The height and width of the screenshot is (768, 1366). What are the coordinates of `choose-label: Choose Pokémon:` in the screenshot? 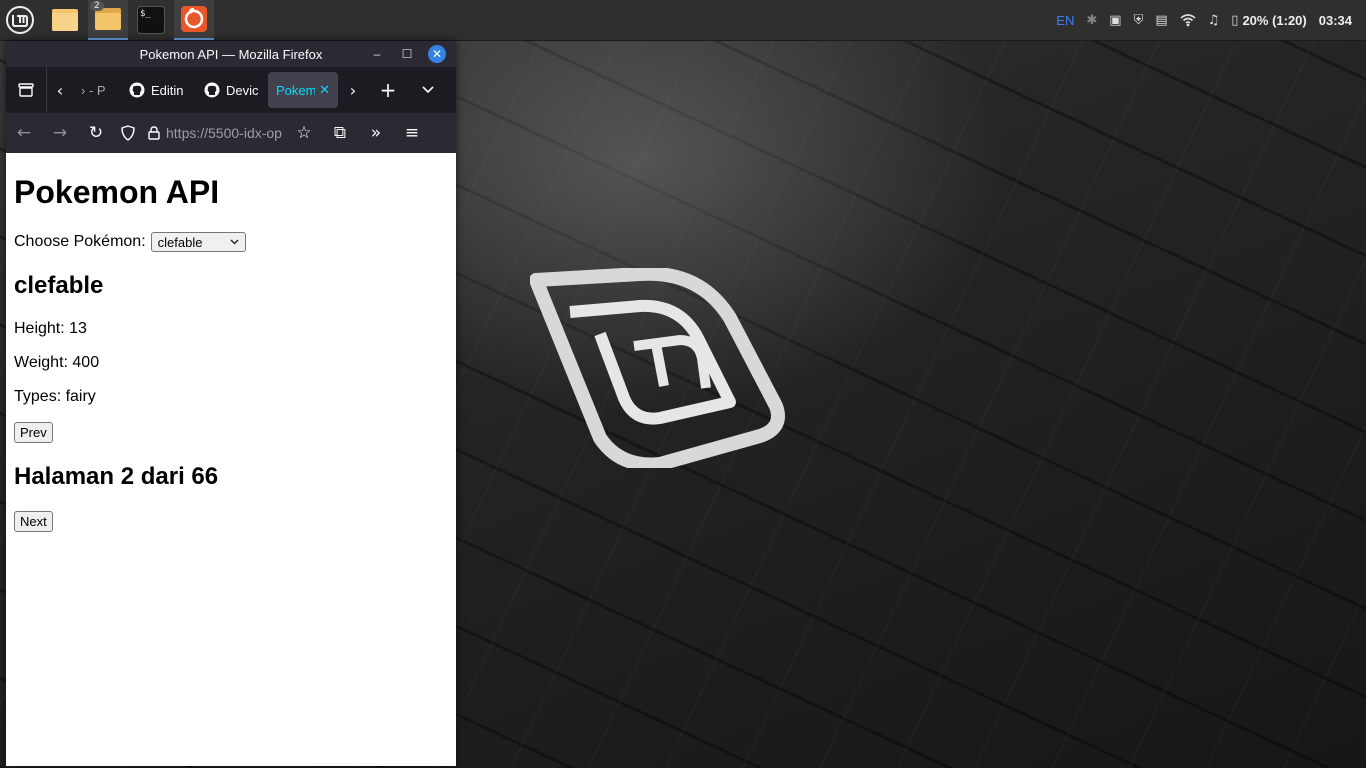 It's located at (80, 241).